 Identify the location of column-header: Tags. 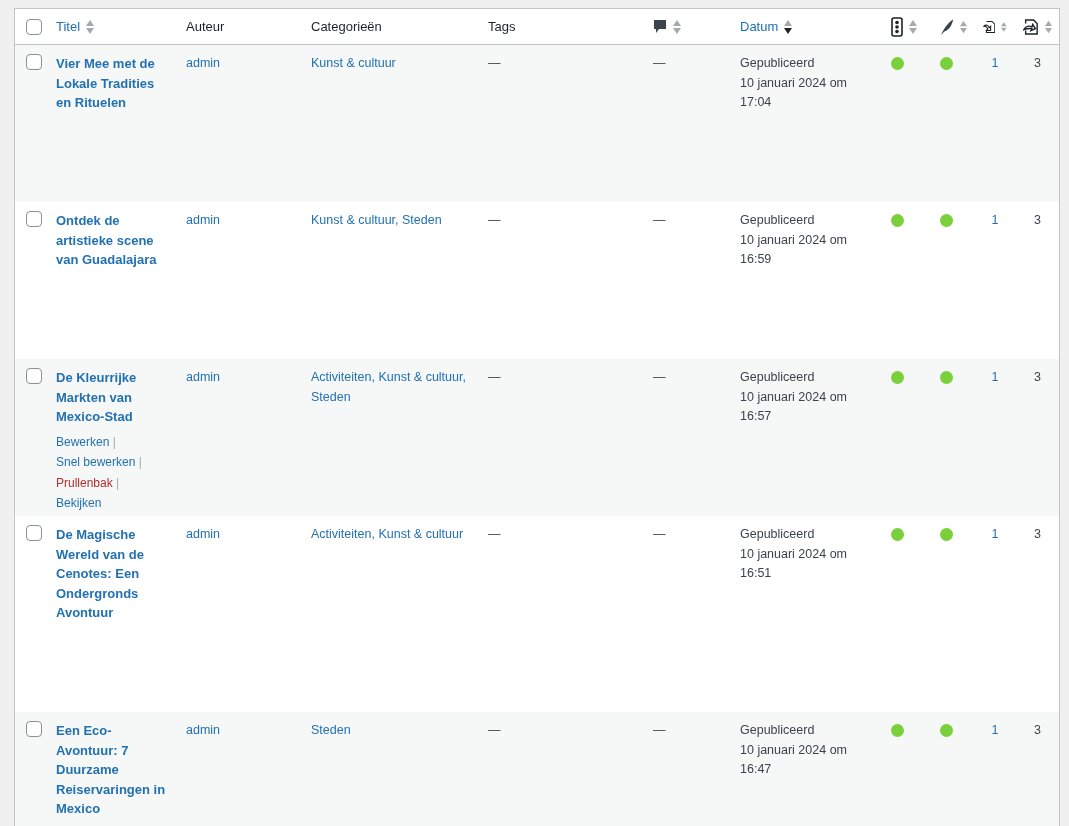
(502, 26).